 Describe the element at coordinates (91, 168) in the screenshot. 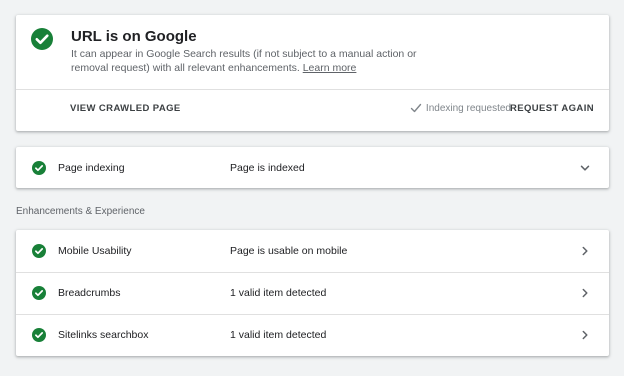

I see `row-label: Page indexing` at that location.